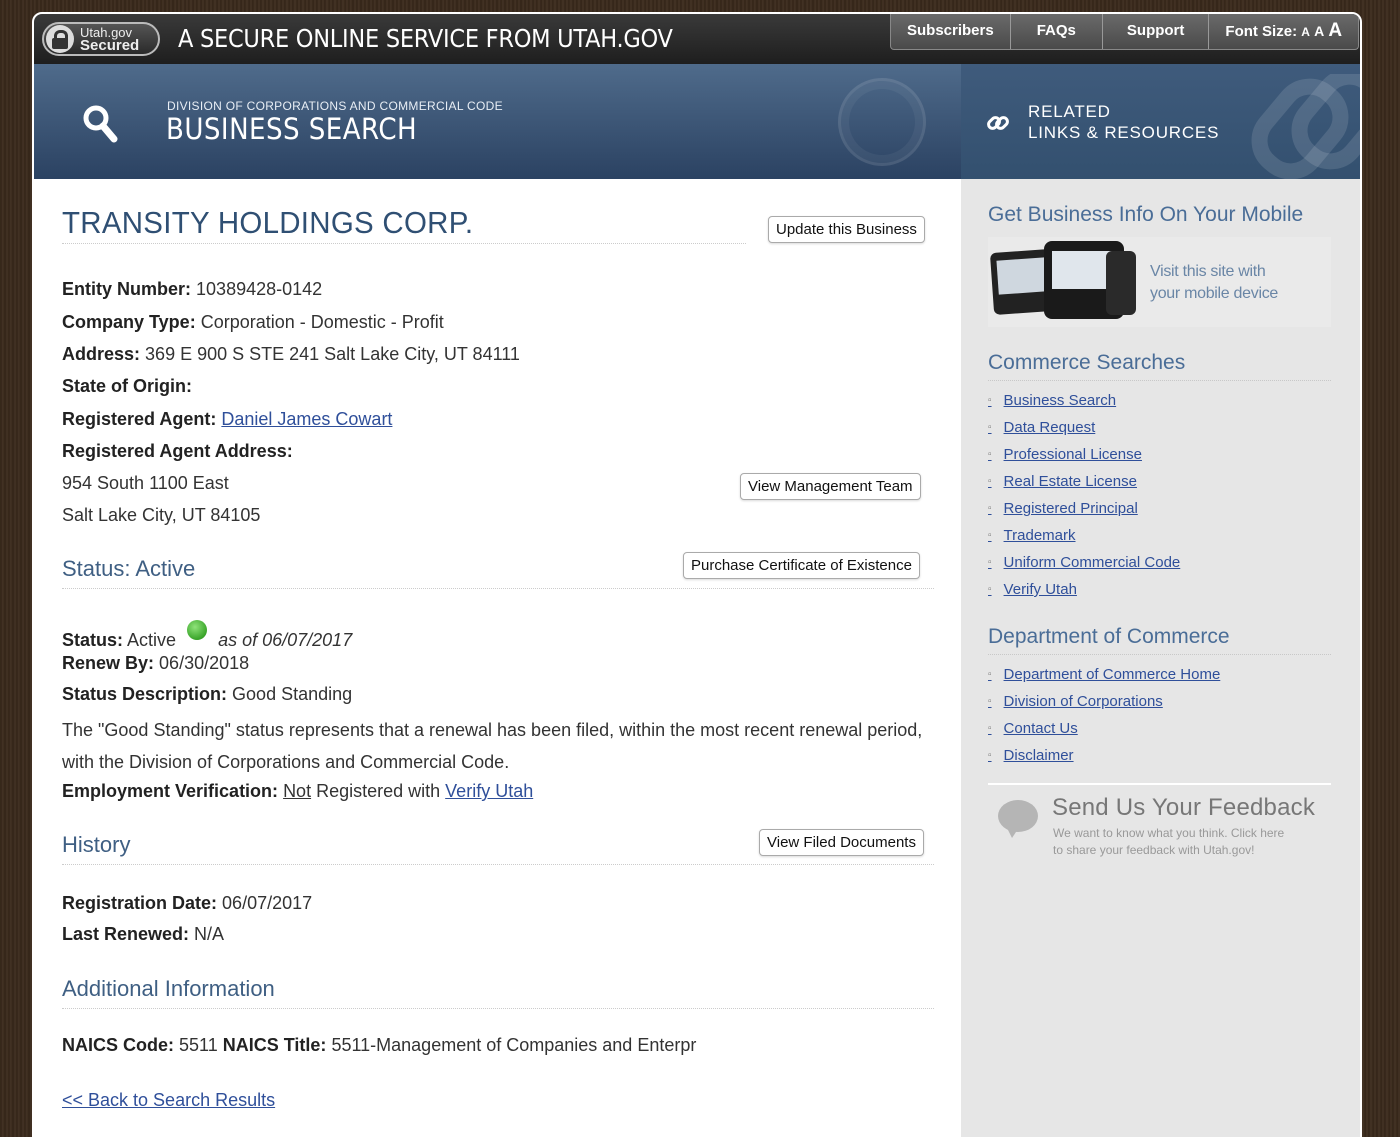  Describe the element at coordinates (498, 864) in the screenshot. I see `history-divider` at that location.